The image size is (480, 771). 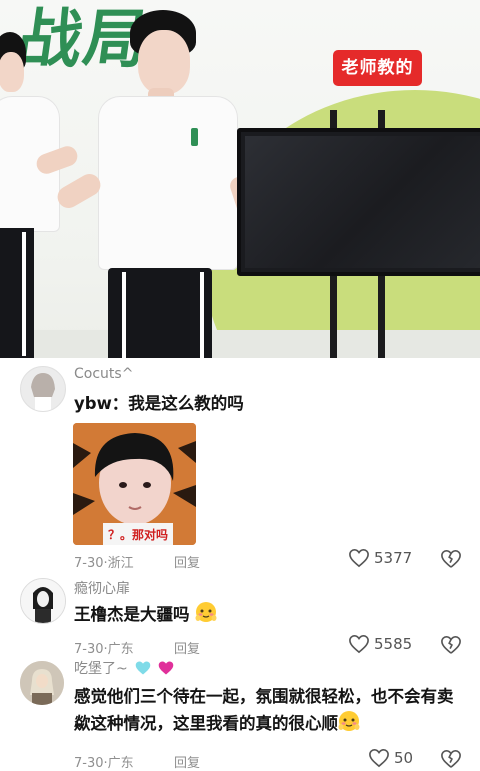 I want to click on cyan-heart-icon, so click(x=143, y=668).